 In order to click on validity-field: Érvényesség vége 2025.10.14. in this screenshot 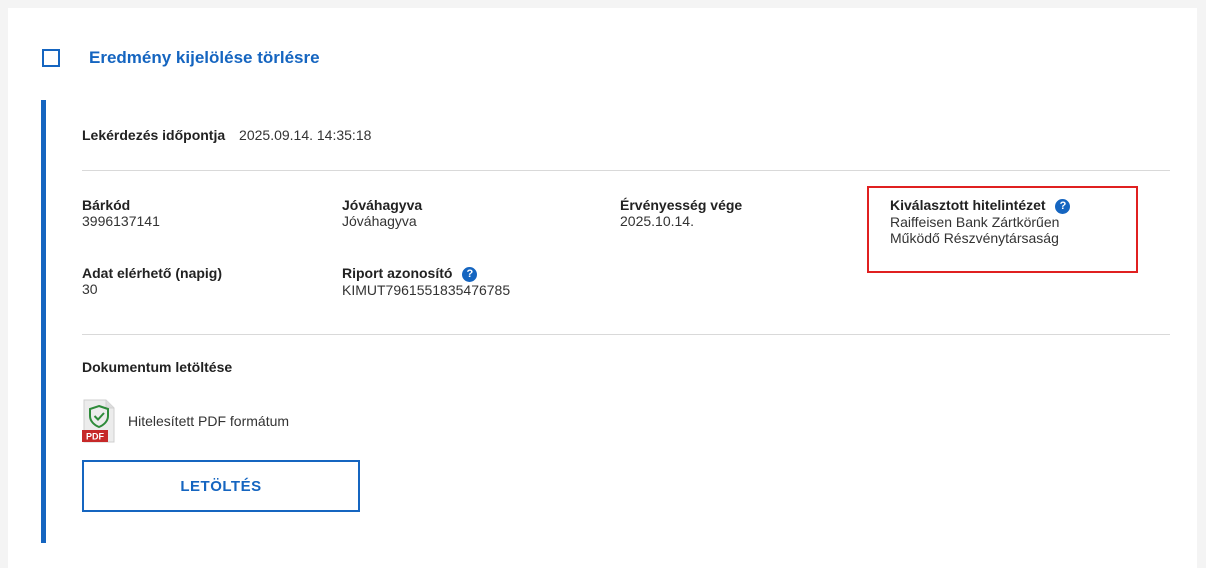, I will do `click(681, 213)`.